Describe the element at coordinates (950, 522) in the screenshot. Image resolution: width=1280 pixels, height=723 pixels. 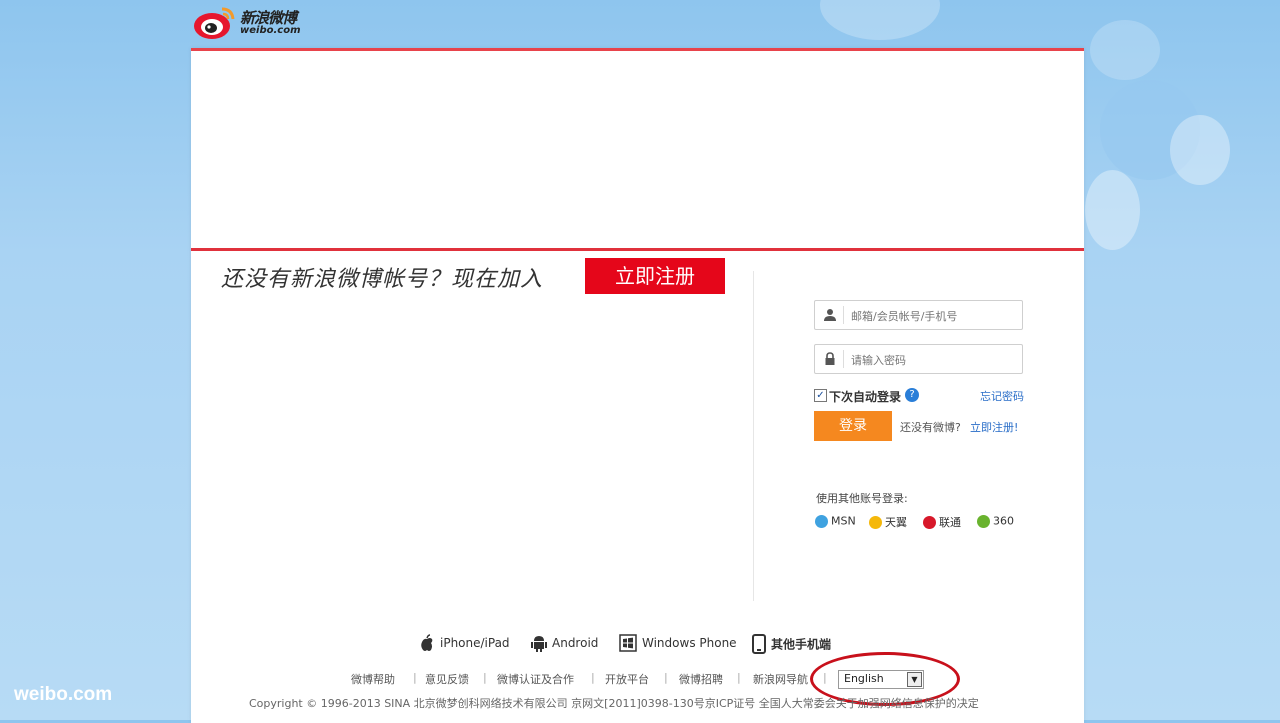
I see `partner-label: 联通` at that location.